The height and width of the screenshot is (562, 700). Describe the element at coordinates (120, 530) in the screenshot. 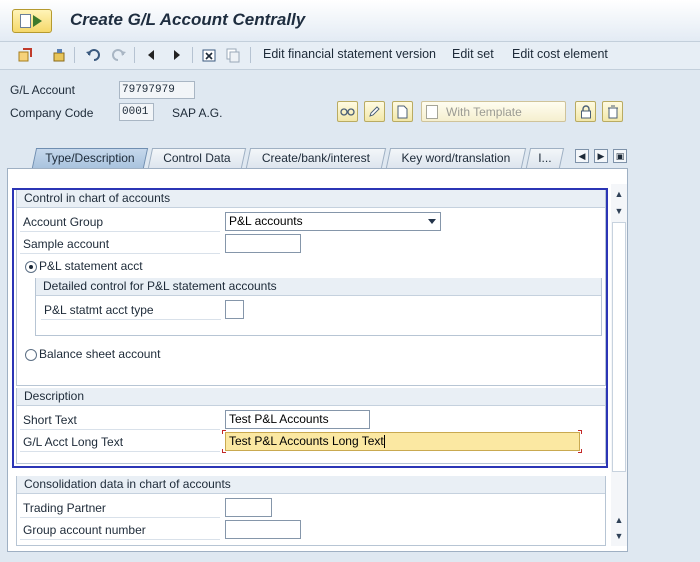

I see `group-account-label: Group account number` at that location.